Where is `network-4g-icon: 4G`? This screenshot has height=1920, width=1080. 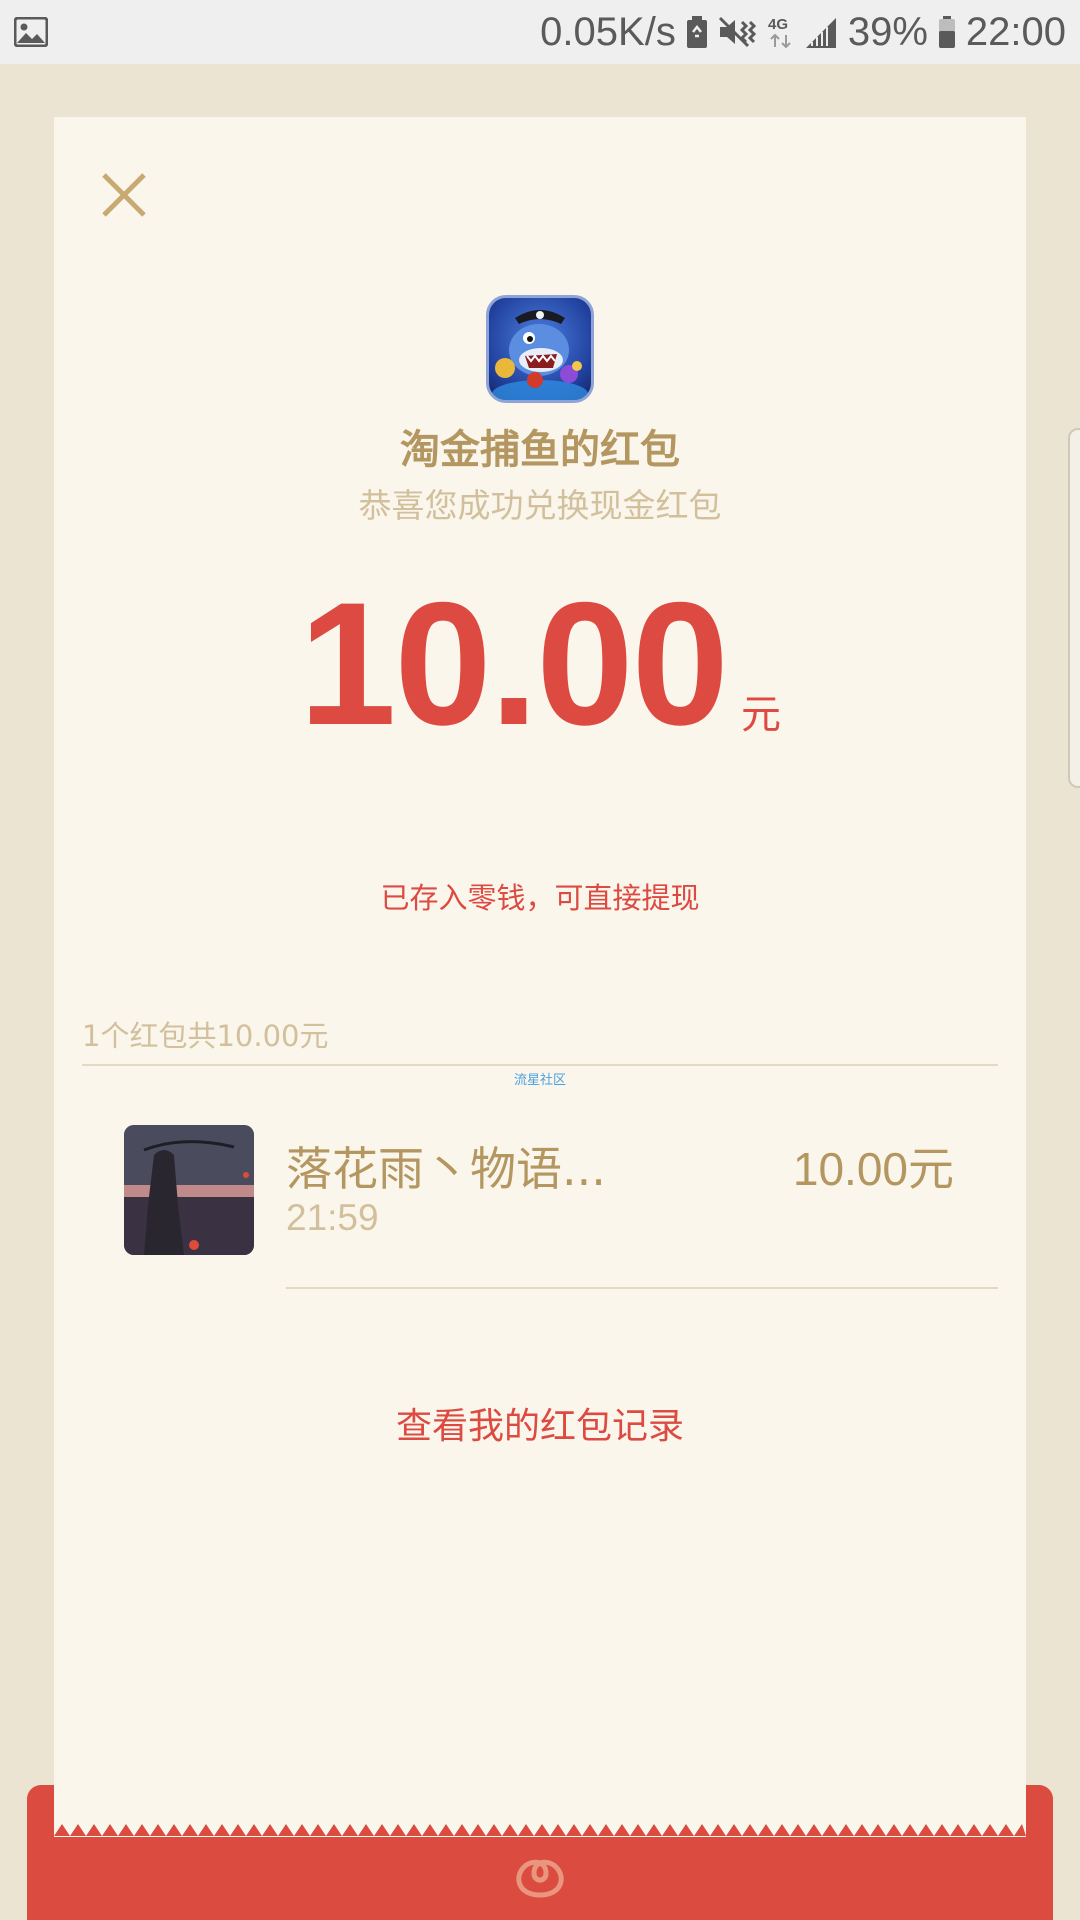 network-4g-icon: 4G is located at coordinates (781, 32).